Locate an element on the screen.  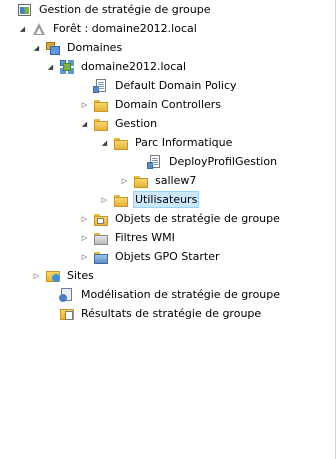
tree-item-label: Objets de stratégie de groupe is located at coordinates (197, 218).